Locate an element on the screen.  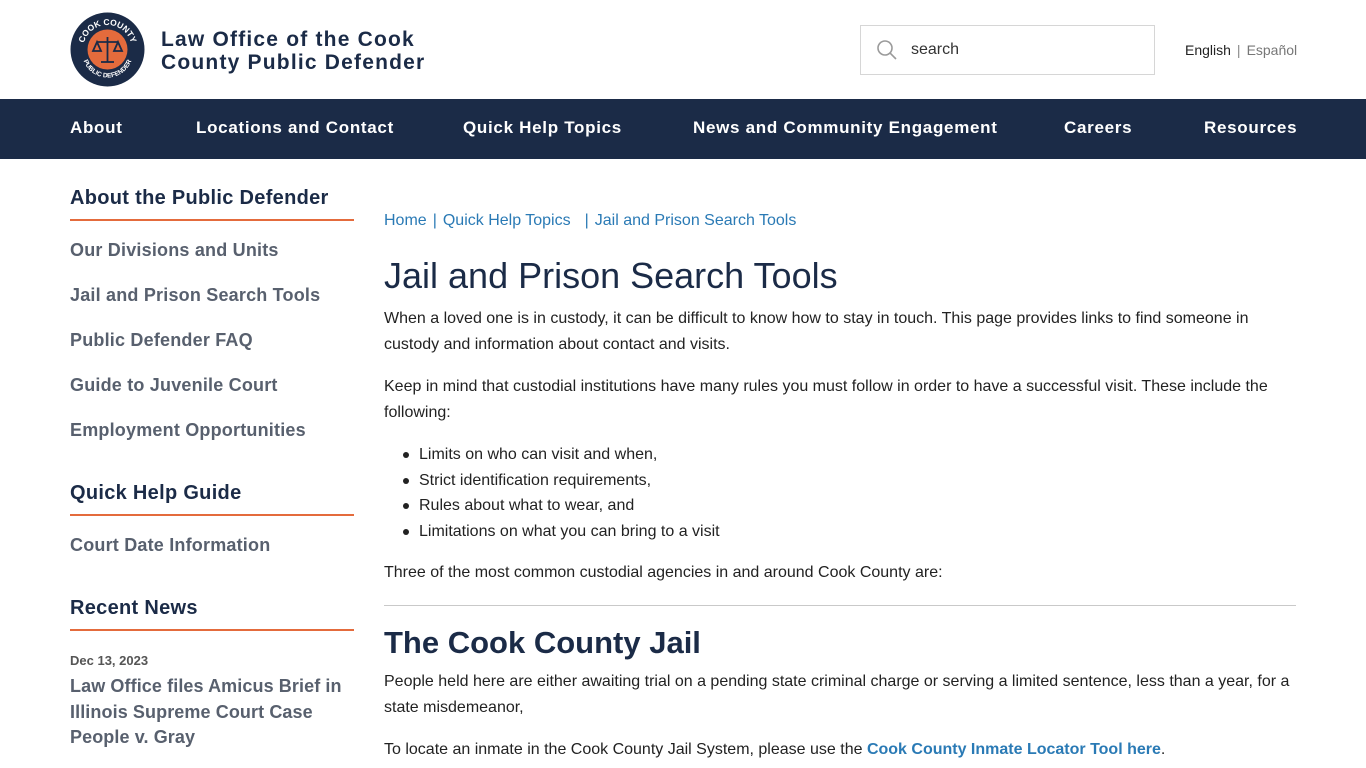
lang-spanish-link: Español is located at coordinates (1272, 50).